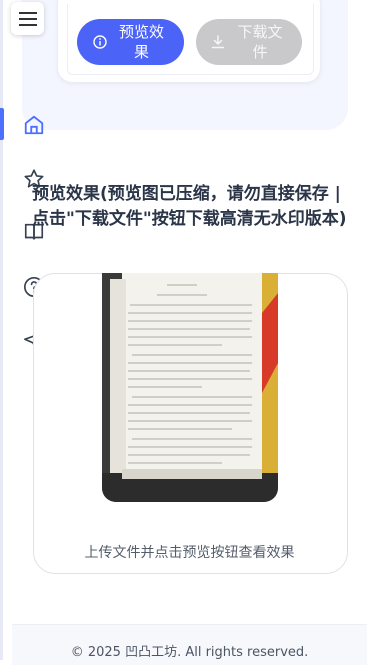 The image size is (371, 665). What do you see at coordinates (99, 42) in the screenshot?
I see `info-circle-icon` at bounding box center [99, 42].